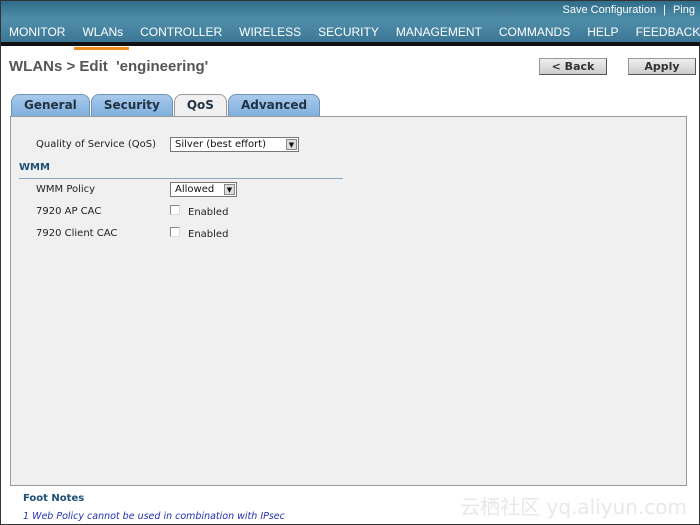  I want to click on wmm-policy-label: WMM Policy, so click(66, 189).